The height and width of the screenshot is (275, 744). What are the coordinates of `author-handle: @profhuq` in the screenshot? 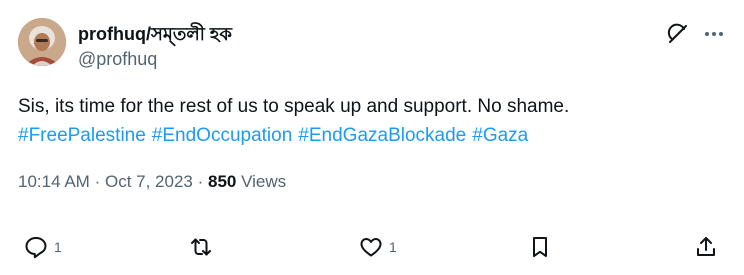 It's located at (117, 59).